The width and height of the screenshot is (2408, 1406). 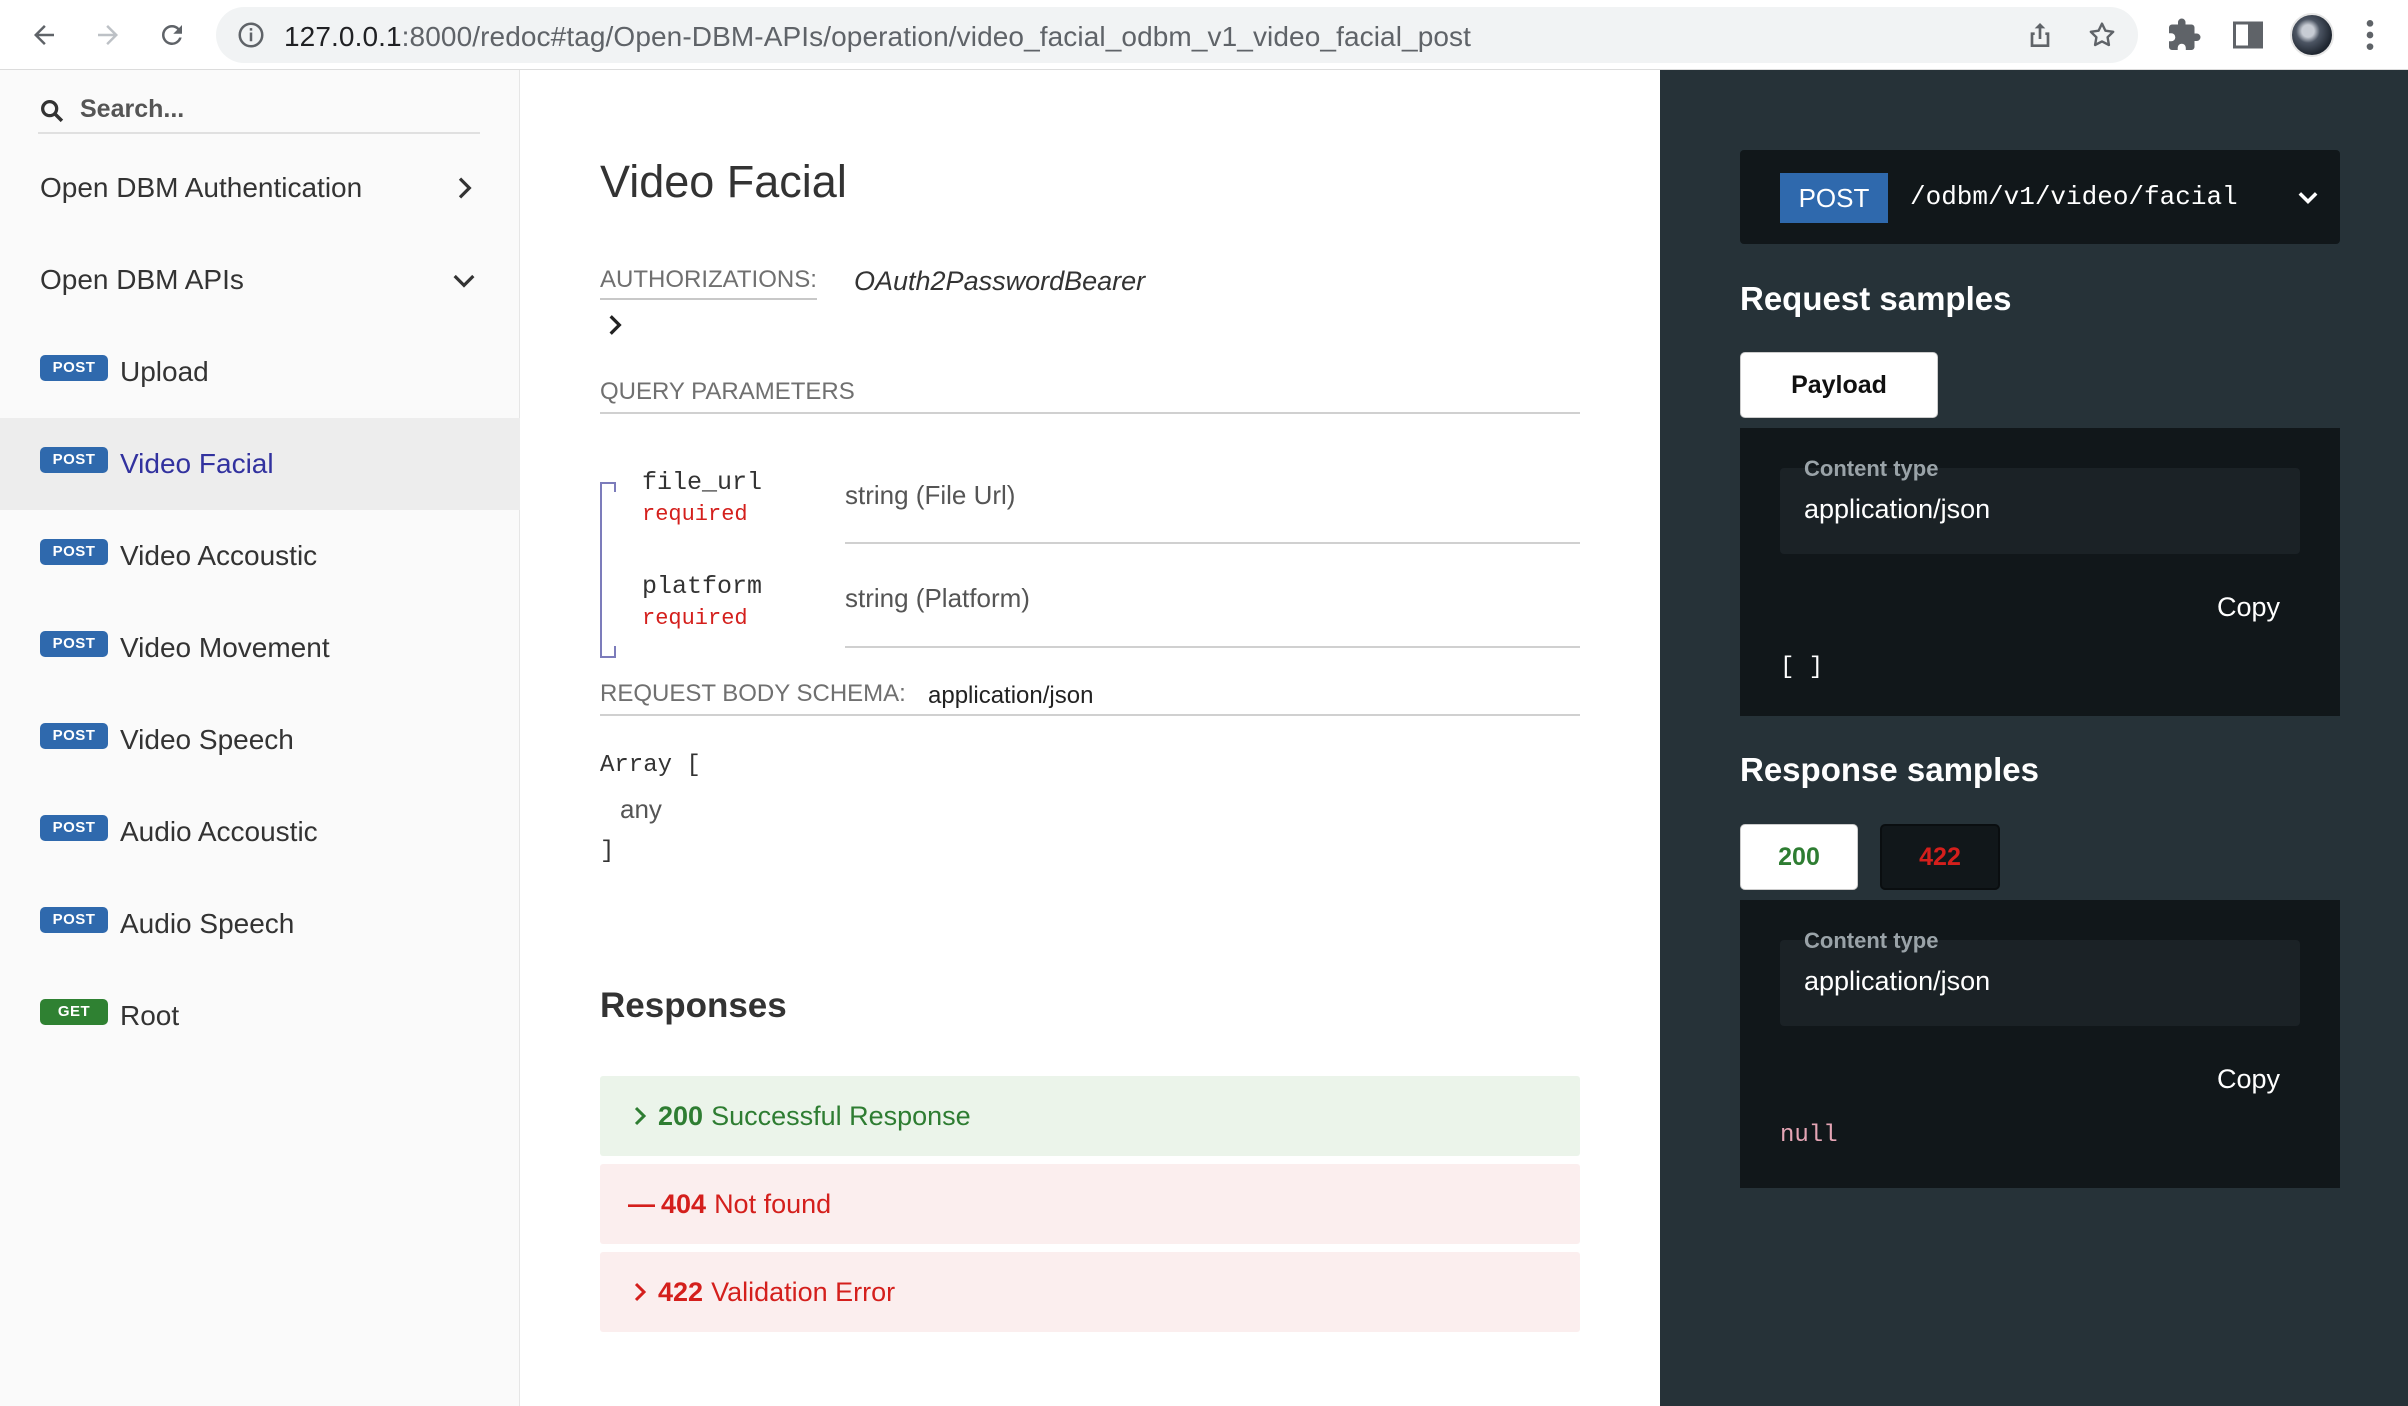 I want to click on param-type: string (File Url), so click(x=930, y=495).